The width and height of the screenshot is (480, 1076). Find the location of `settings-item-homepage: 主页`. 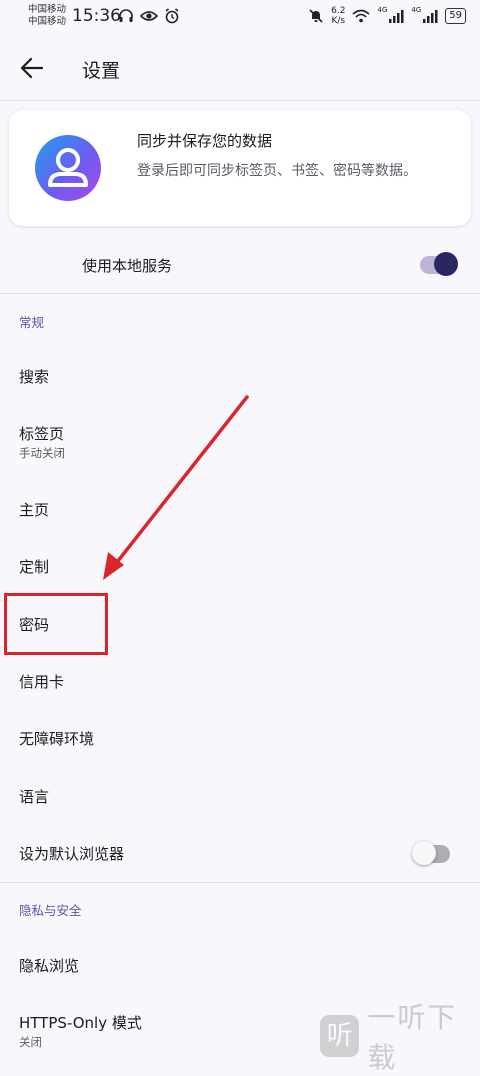

settings-item-homepage: 主页 is located at coordinates (240, 509).